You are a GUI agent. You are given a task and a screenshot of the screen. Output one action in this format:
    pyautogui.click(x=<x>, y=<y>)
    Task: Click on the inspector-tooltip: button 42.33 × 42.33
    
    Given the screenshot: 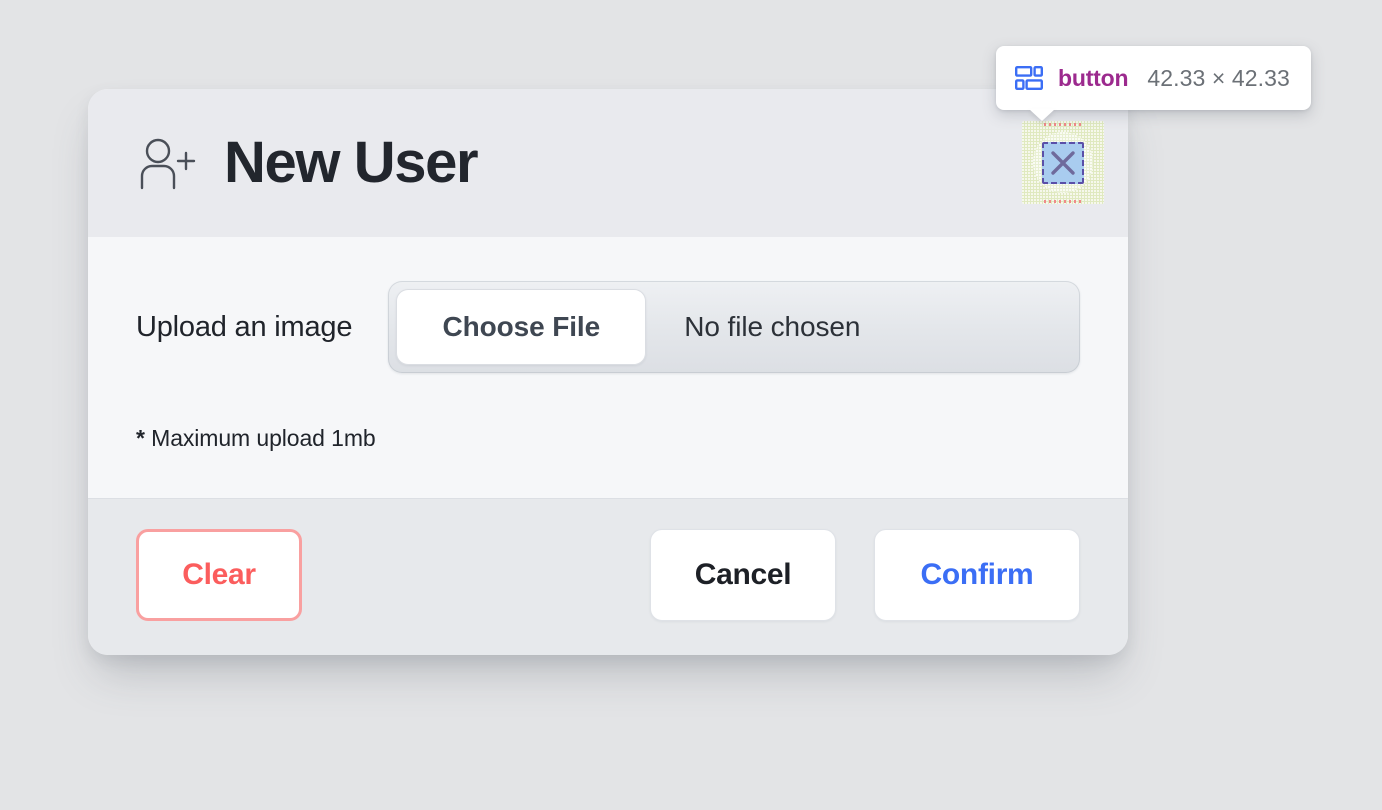 What is the action you would take?
    pyautogui.click(x=1153, y=78)
    